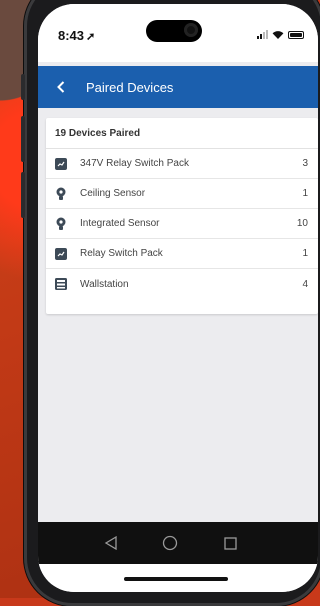  I want to click on wifi-icon, so click(278, 35).